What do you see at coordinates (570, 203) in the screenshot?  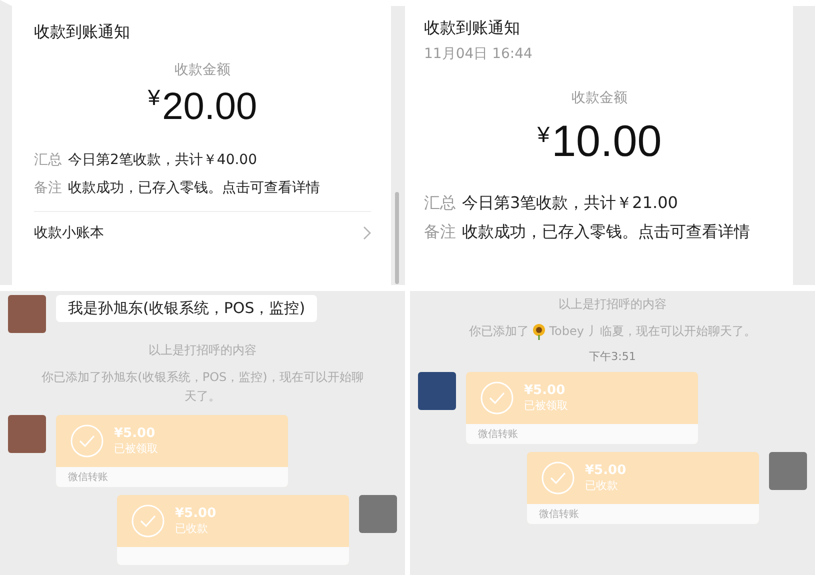 I see `detail-value: 今日第3笔收款，共计￥21.00` at bounding box center [570, 203].